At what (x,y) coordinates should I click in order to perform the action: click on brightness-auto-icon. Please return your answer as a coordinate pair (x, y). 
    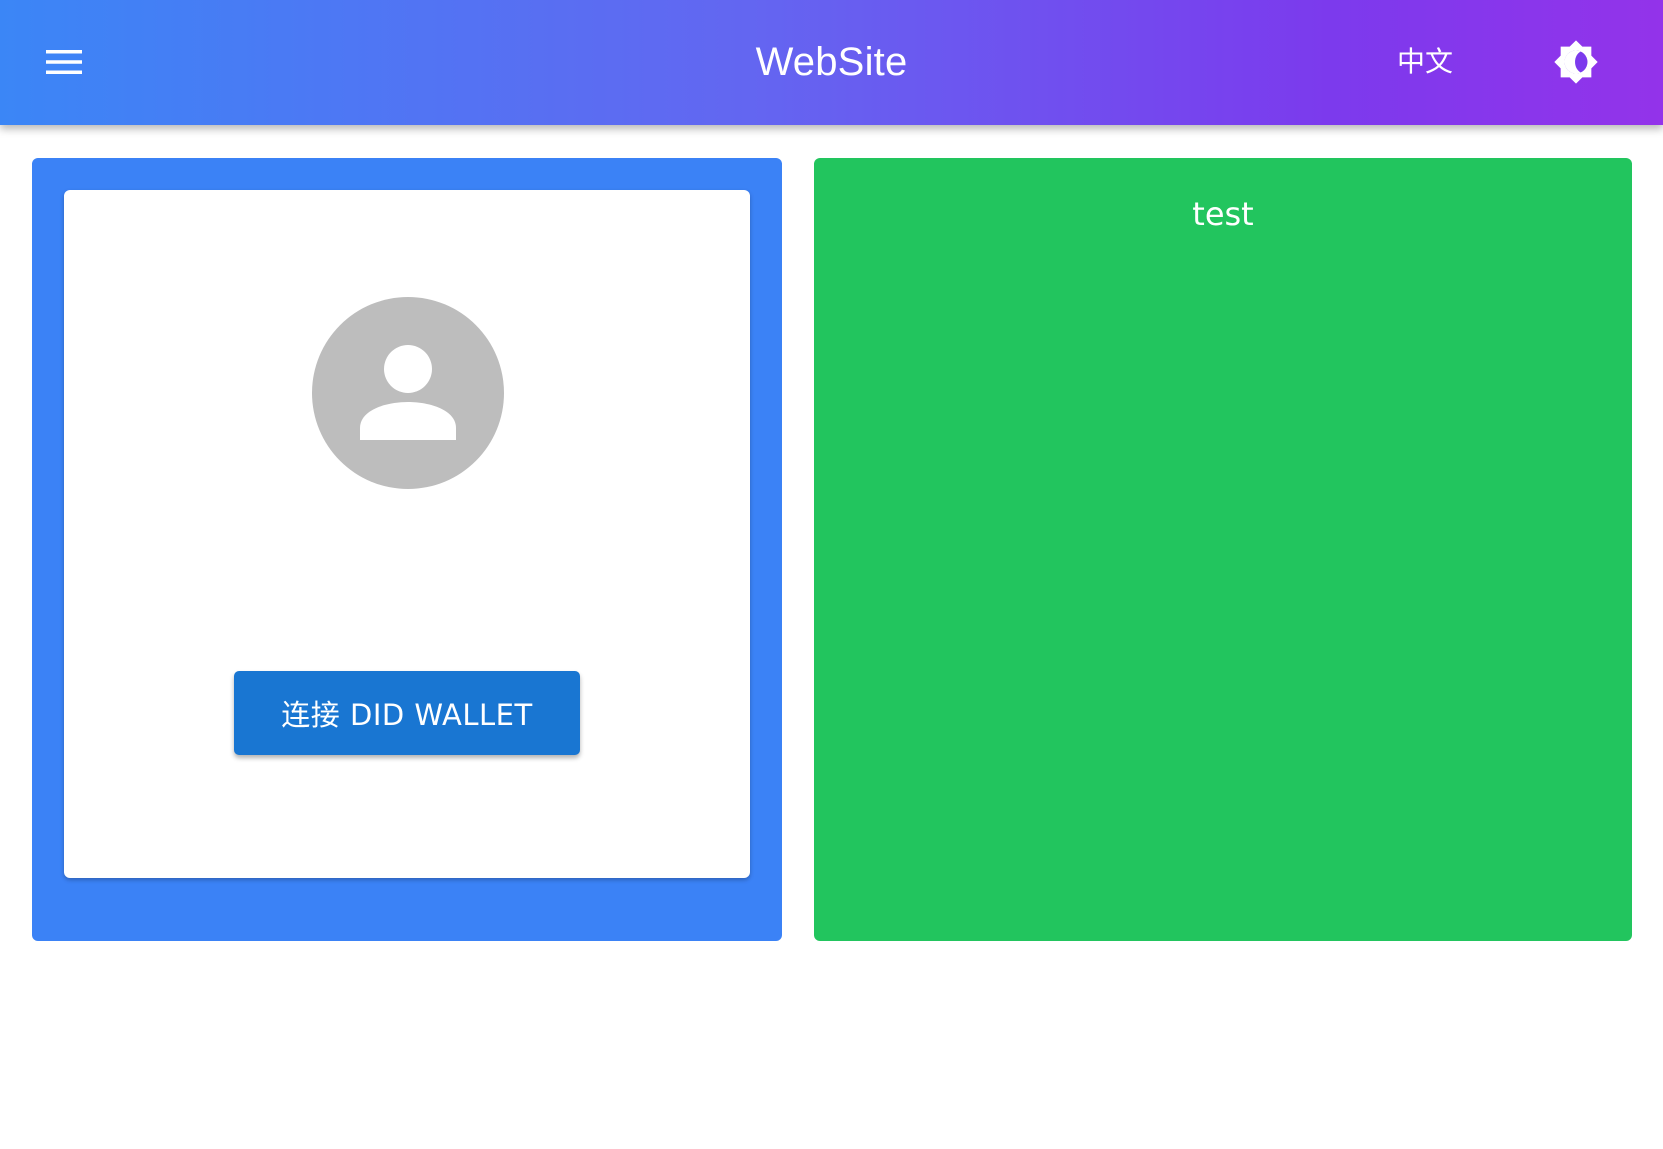
    Looking at the image, I should click on (1576, 62).